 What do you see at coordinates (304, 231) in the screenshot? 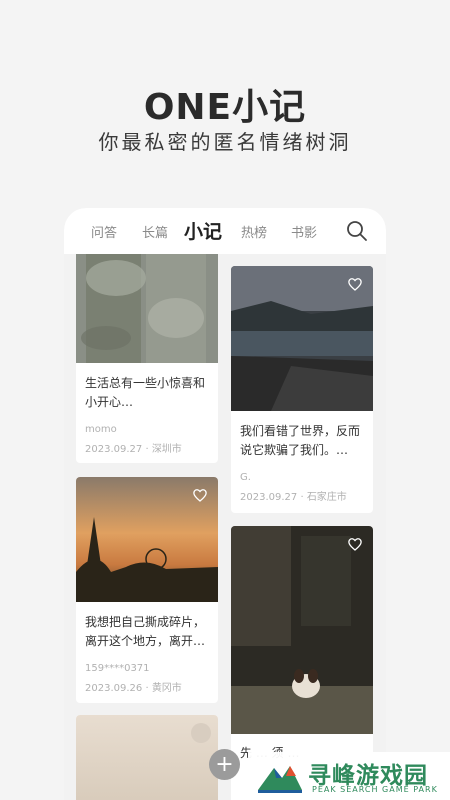
I see `tab-books-films: 书影` at bounding box center [304, 231].